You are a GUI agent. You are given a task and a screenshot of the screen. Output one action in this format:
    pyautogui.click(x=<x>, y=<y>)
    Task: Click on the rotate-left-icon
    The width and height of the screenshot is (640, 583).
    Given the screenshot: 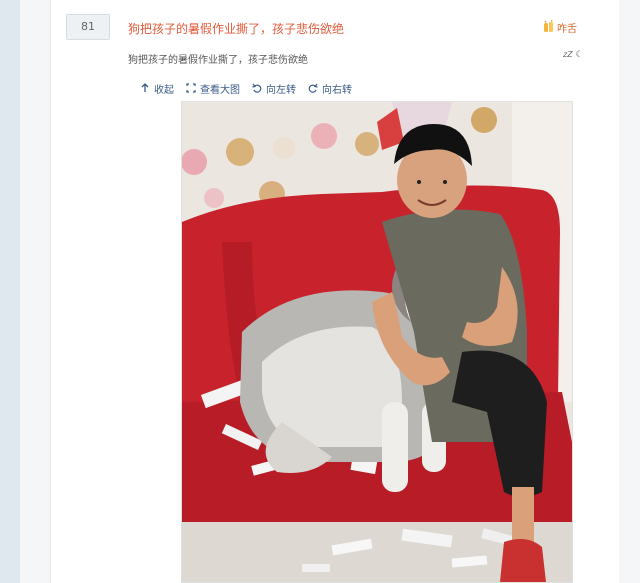 What is the action you would take?
    pyautogui.click(x=257, y=88)
    